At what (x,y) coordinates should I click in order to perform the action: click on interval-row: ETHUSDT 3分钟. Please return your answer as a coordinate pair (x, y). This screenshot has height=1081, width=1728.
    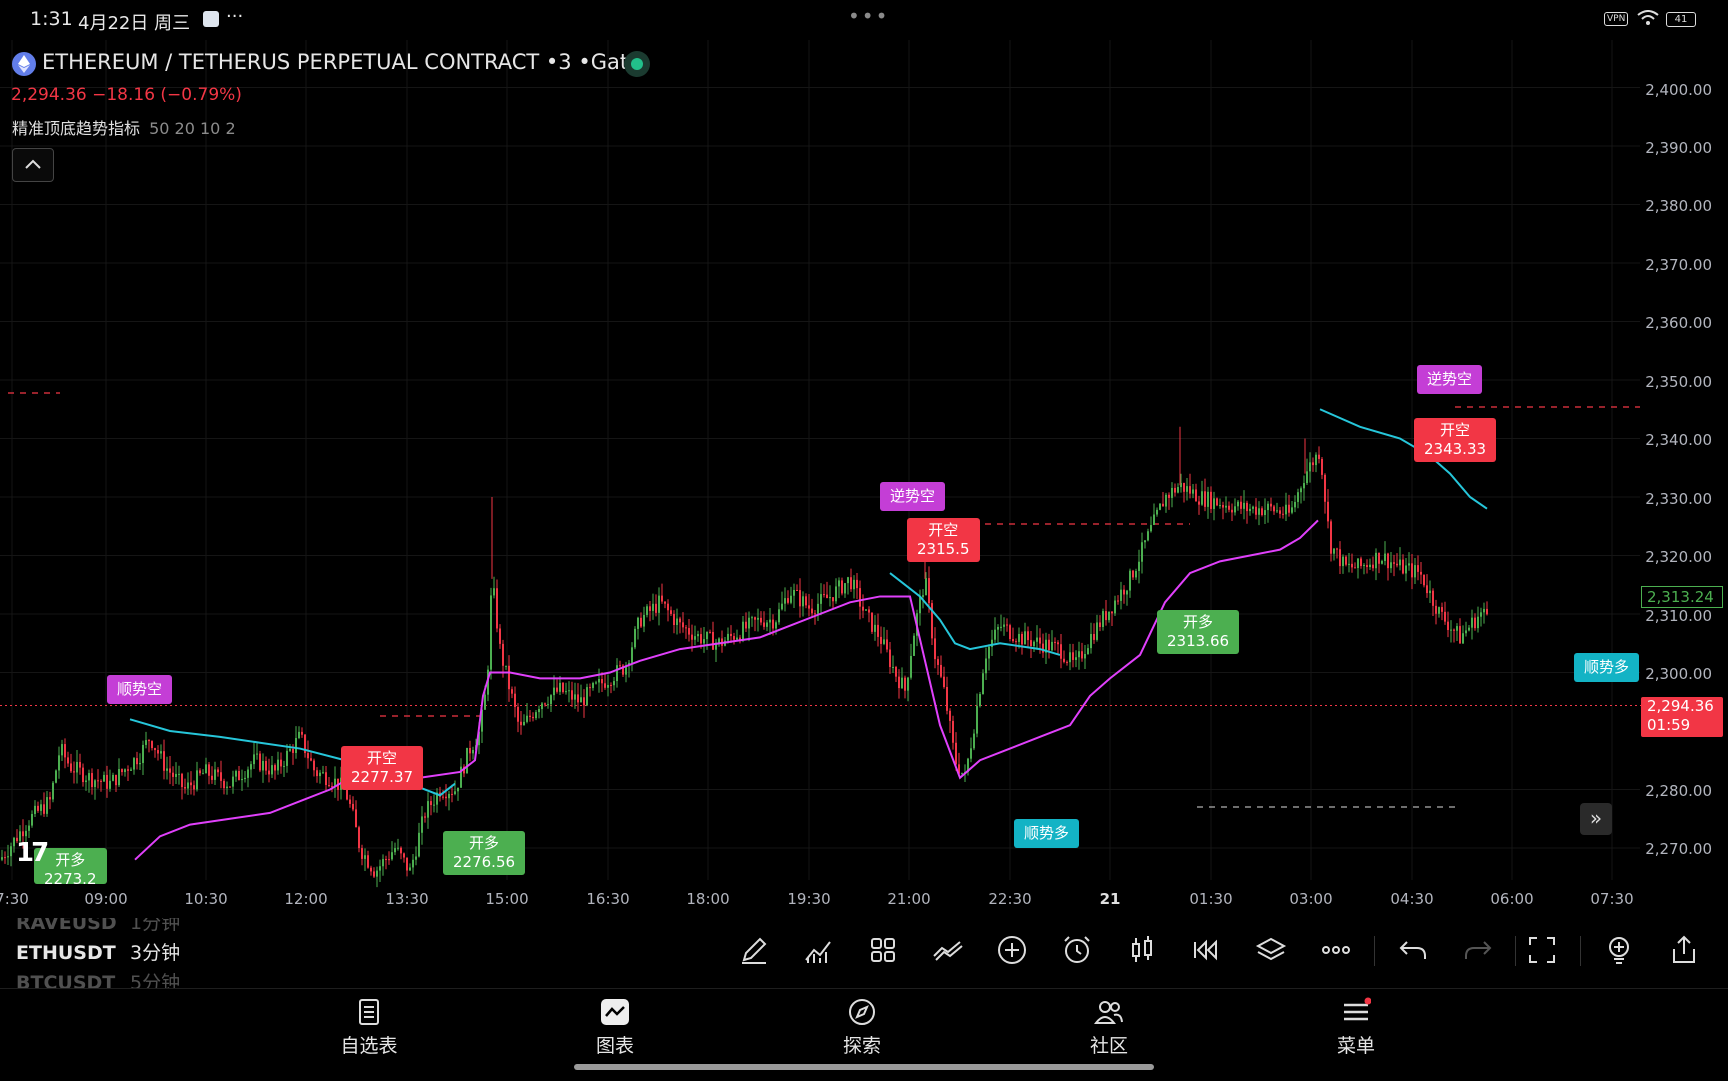
    Looking at the image, I should click on (98, 951).